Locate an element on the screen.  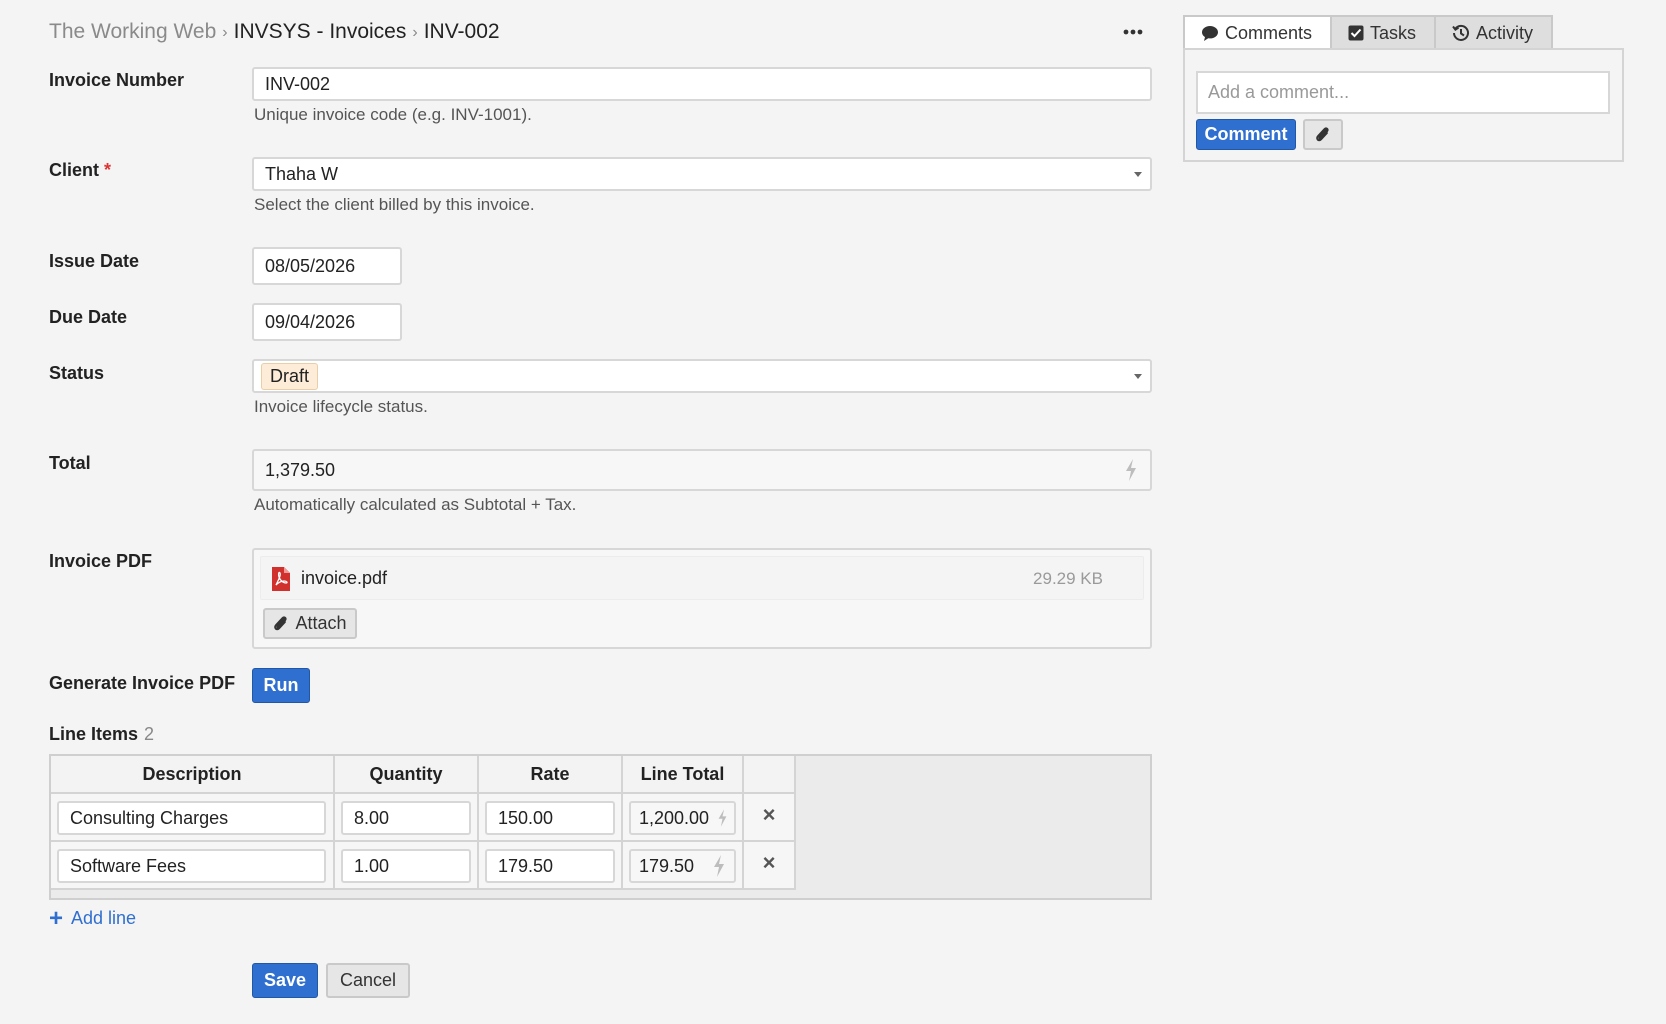
line-total-field: 179.50 is located at coordinates (682, 866).